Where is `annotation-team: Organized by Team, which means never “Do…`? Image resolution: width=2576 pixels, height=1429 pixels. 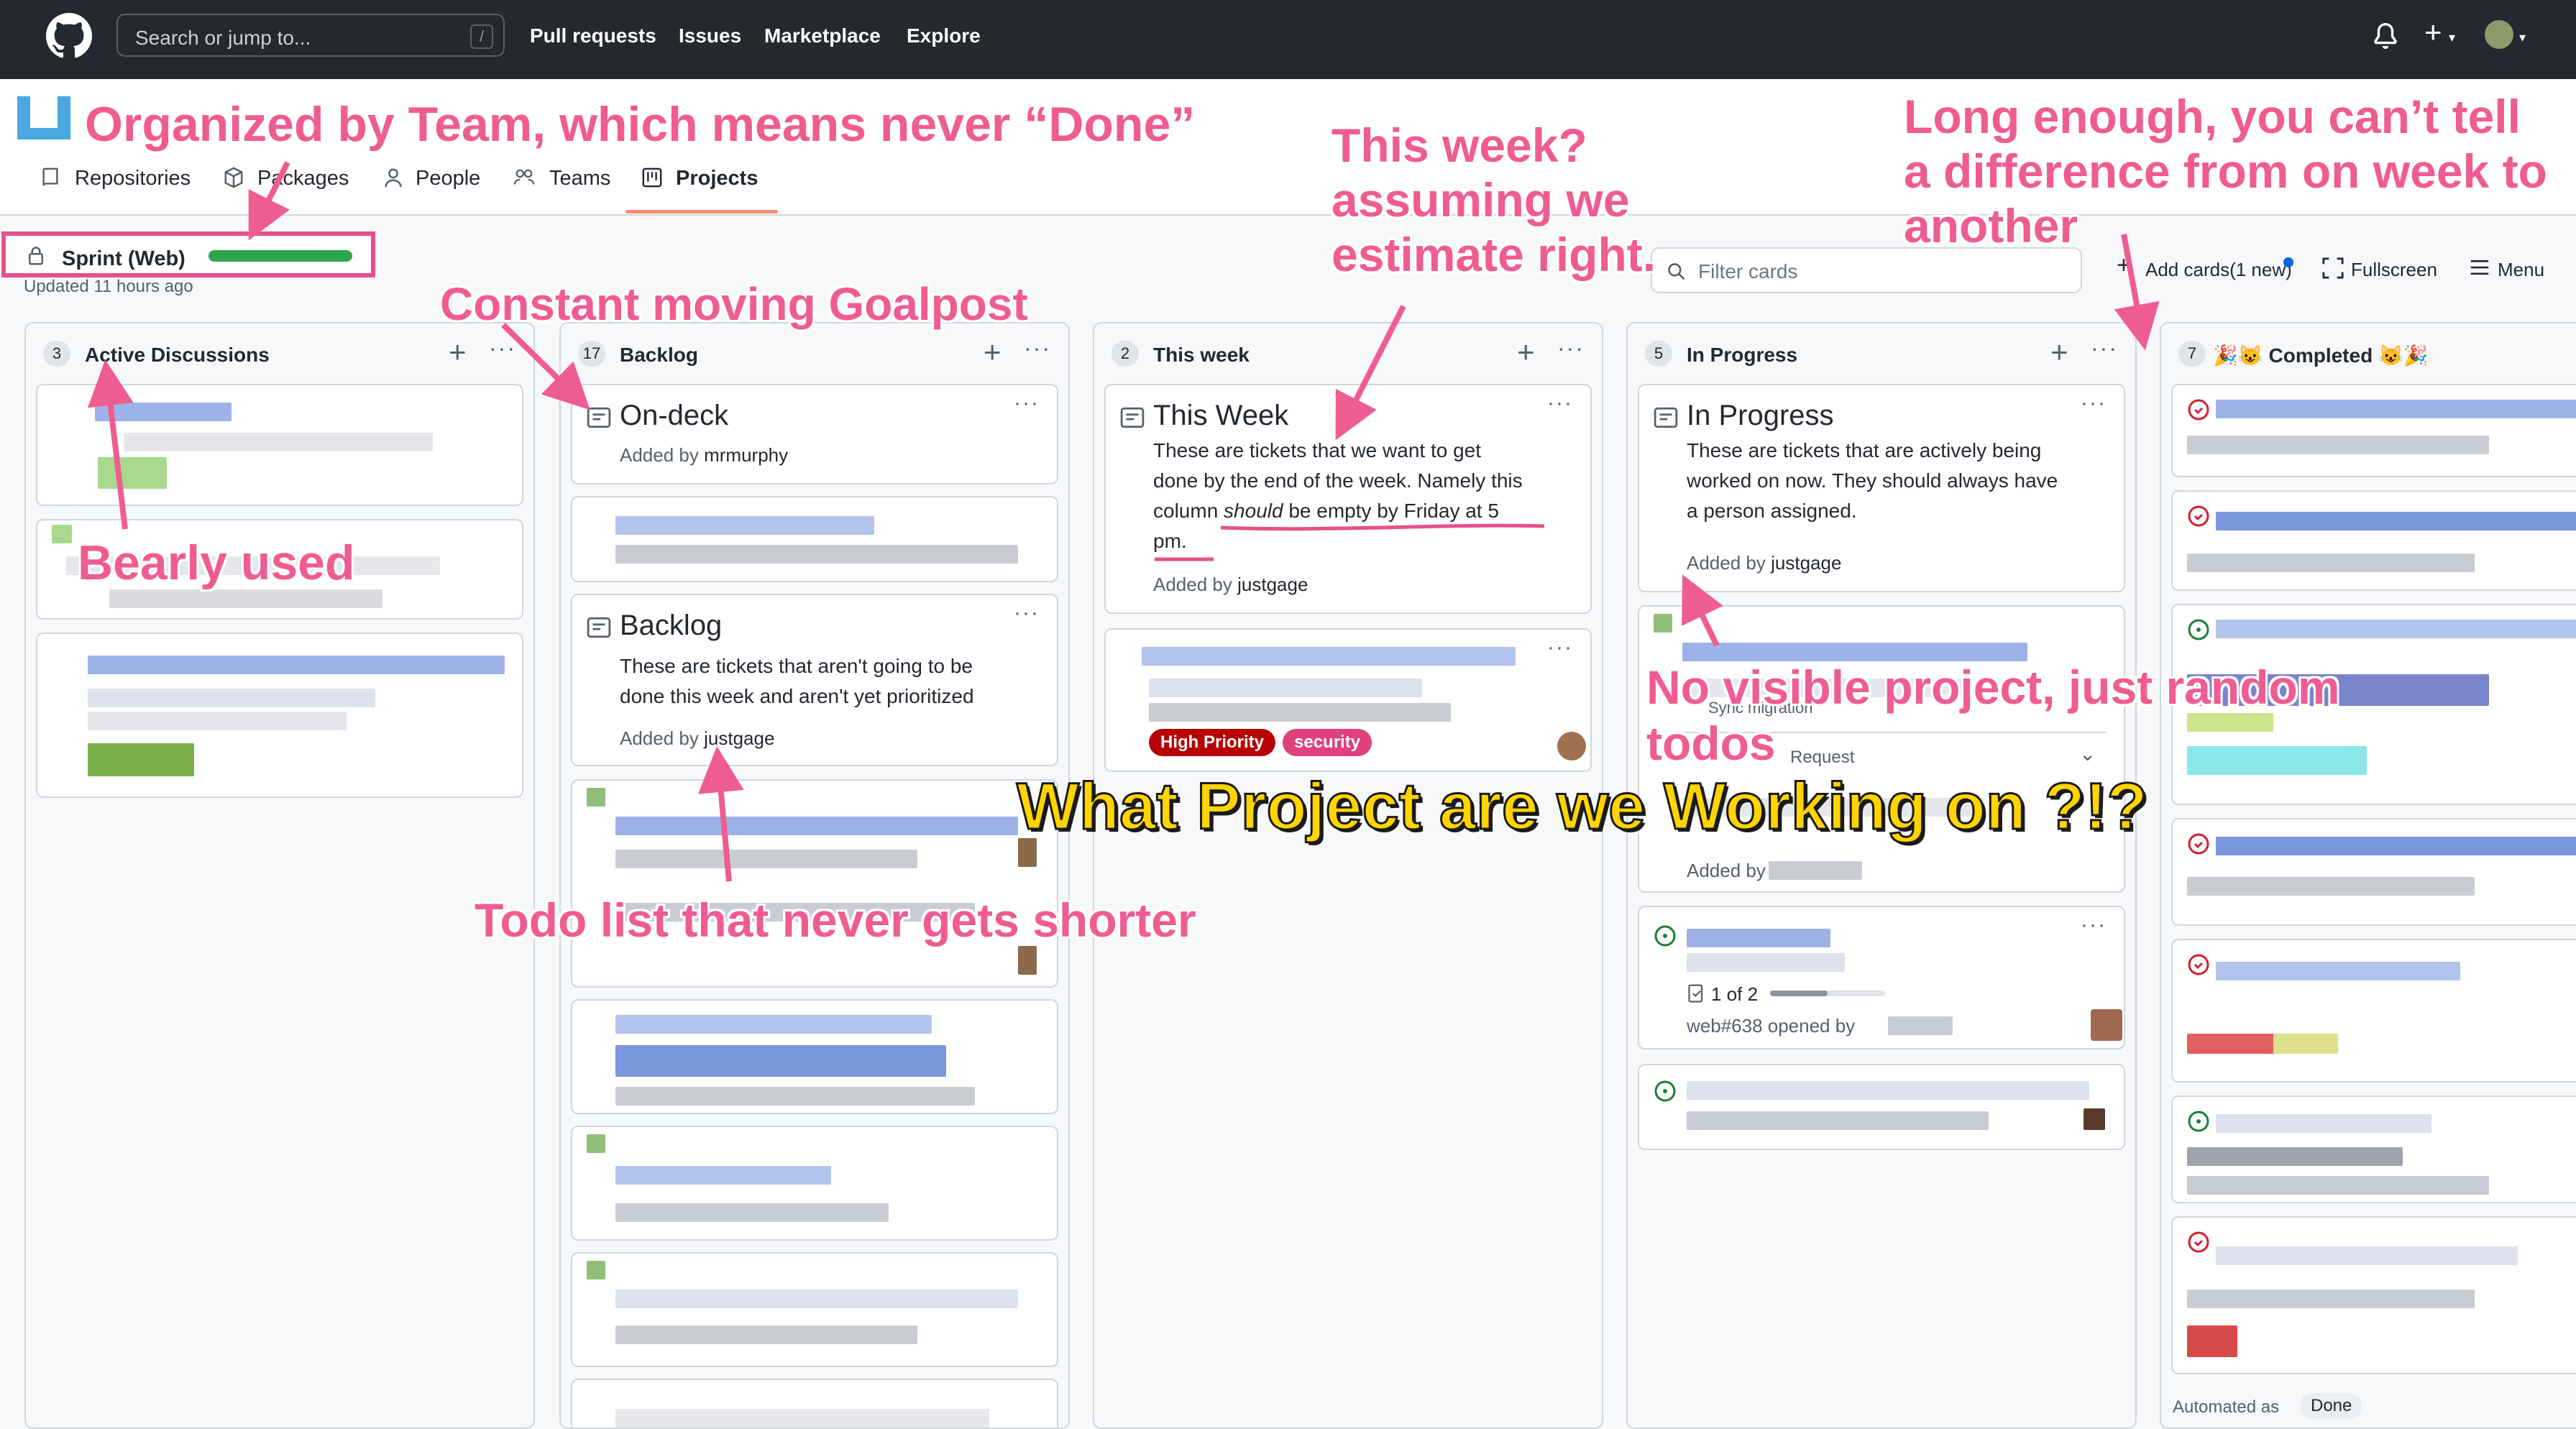 annotation-team: Organized by Team, which means never “Do… is located at coordinates (640, 124).